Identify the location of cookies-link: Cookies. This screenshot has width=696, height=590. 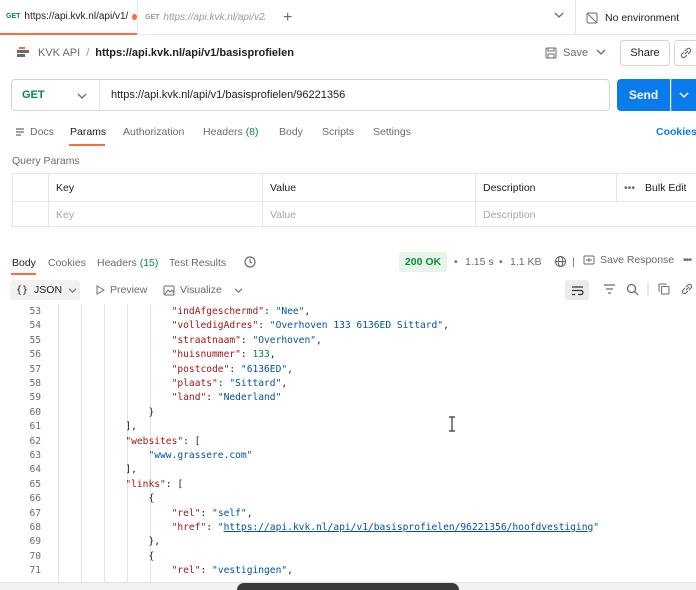
(676, 132).